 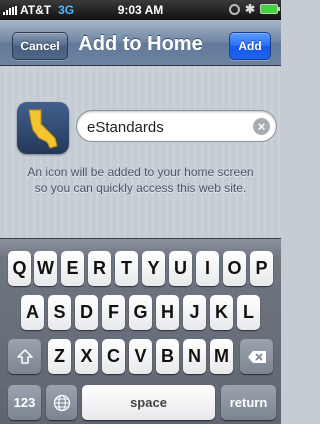 What do you see at coordinates (148, 402) in the screenshot?
I see `space-key: space` at bounding box center [148, 402].